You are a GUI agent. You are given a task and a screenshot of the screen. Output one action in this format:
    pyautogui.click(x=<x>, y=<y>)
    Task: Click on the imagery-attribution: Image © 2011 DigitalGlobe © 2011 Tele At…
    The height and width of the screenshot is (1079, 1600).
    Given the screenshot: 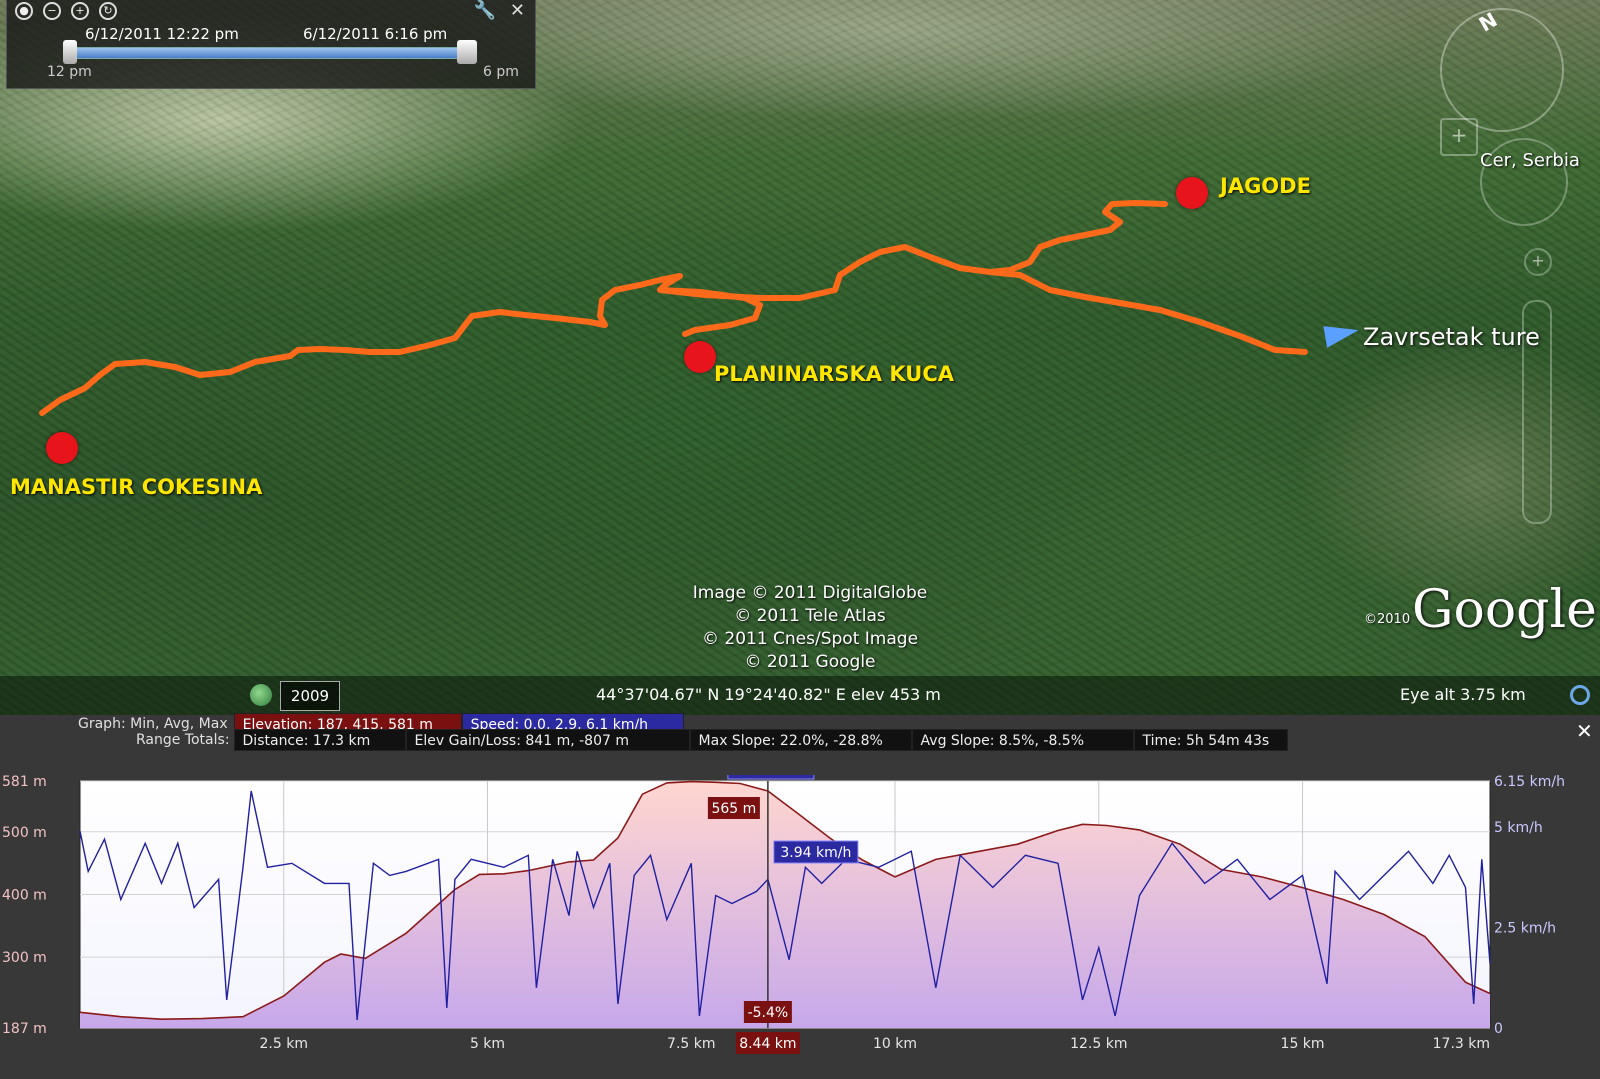 What is the action you would take?
    pyautogui.click(x=810, y=628)
    